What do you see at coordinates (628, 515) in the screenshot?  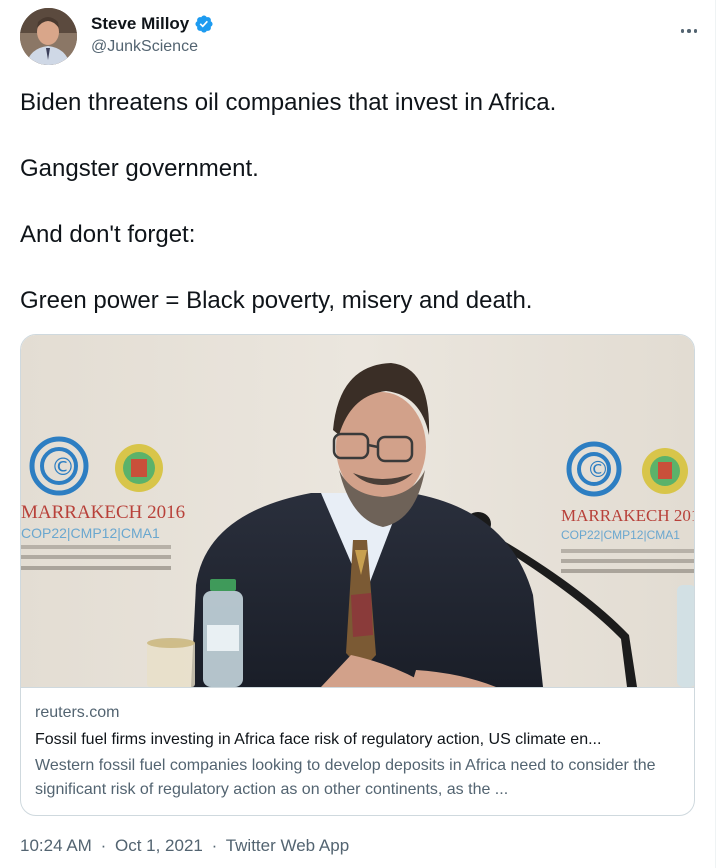 I see `right-sign-title: MARRAKECH 2016` at bounding box center [628, 515].